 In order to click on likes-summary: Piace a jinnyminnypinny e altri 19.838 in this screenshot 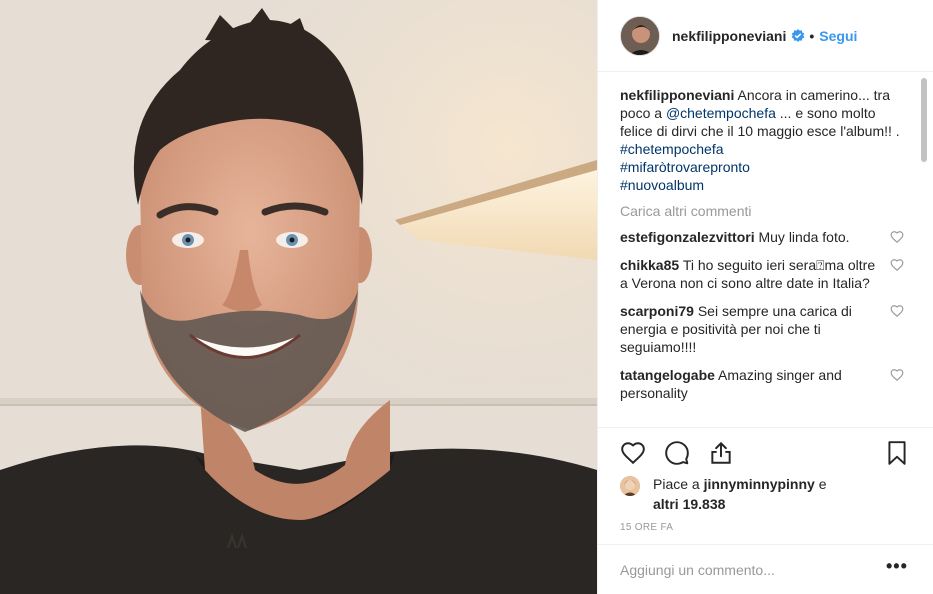, I will do `click(770, 494)`.